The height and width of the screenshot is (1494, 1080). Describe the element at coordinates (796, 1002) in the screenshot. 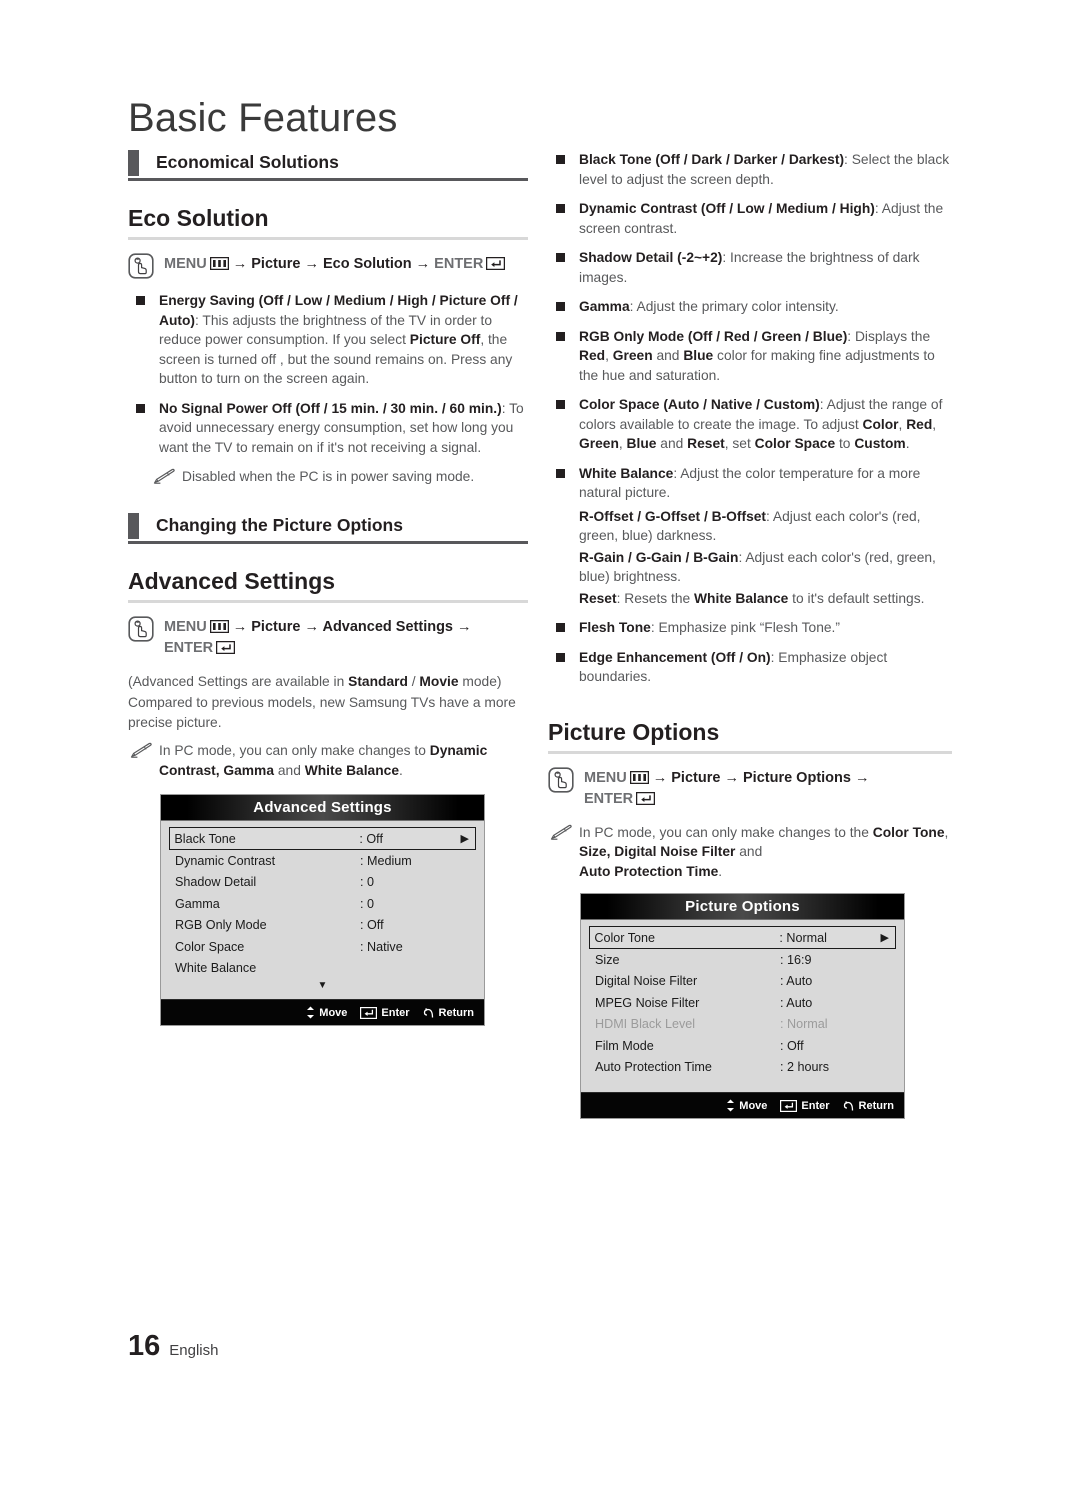

I see `osd-row-value: : Auto` at that location.